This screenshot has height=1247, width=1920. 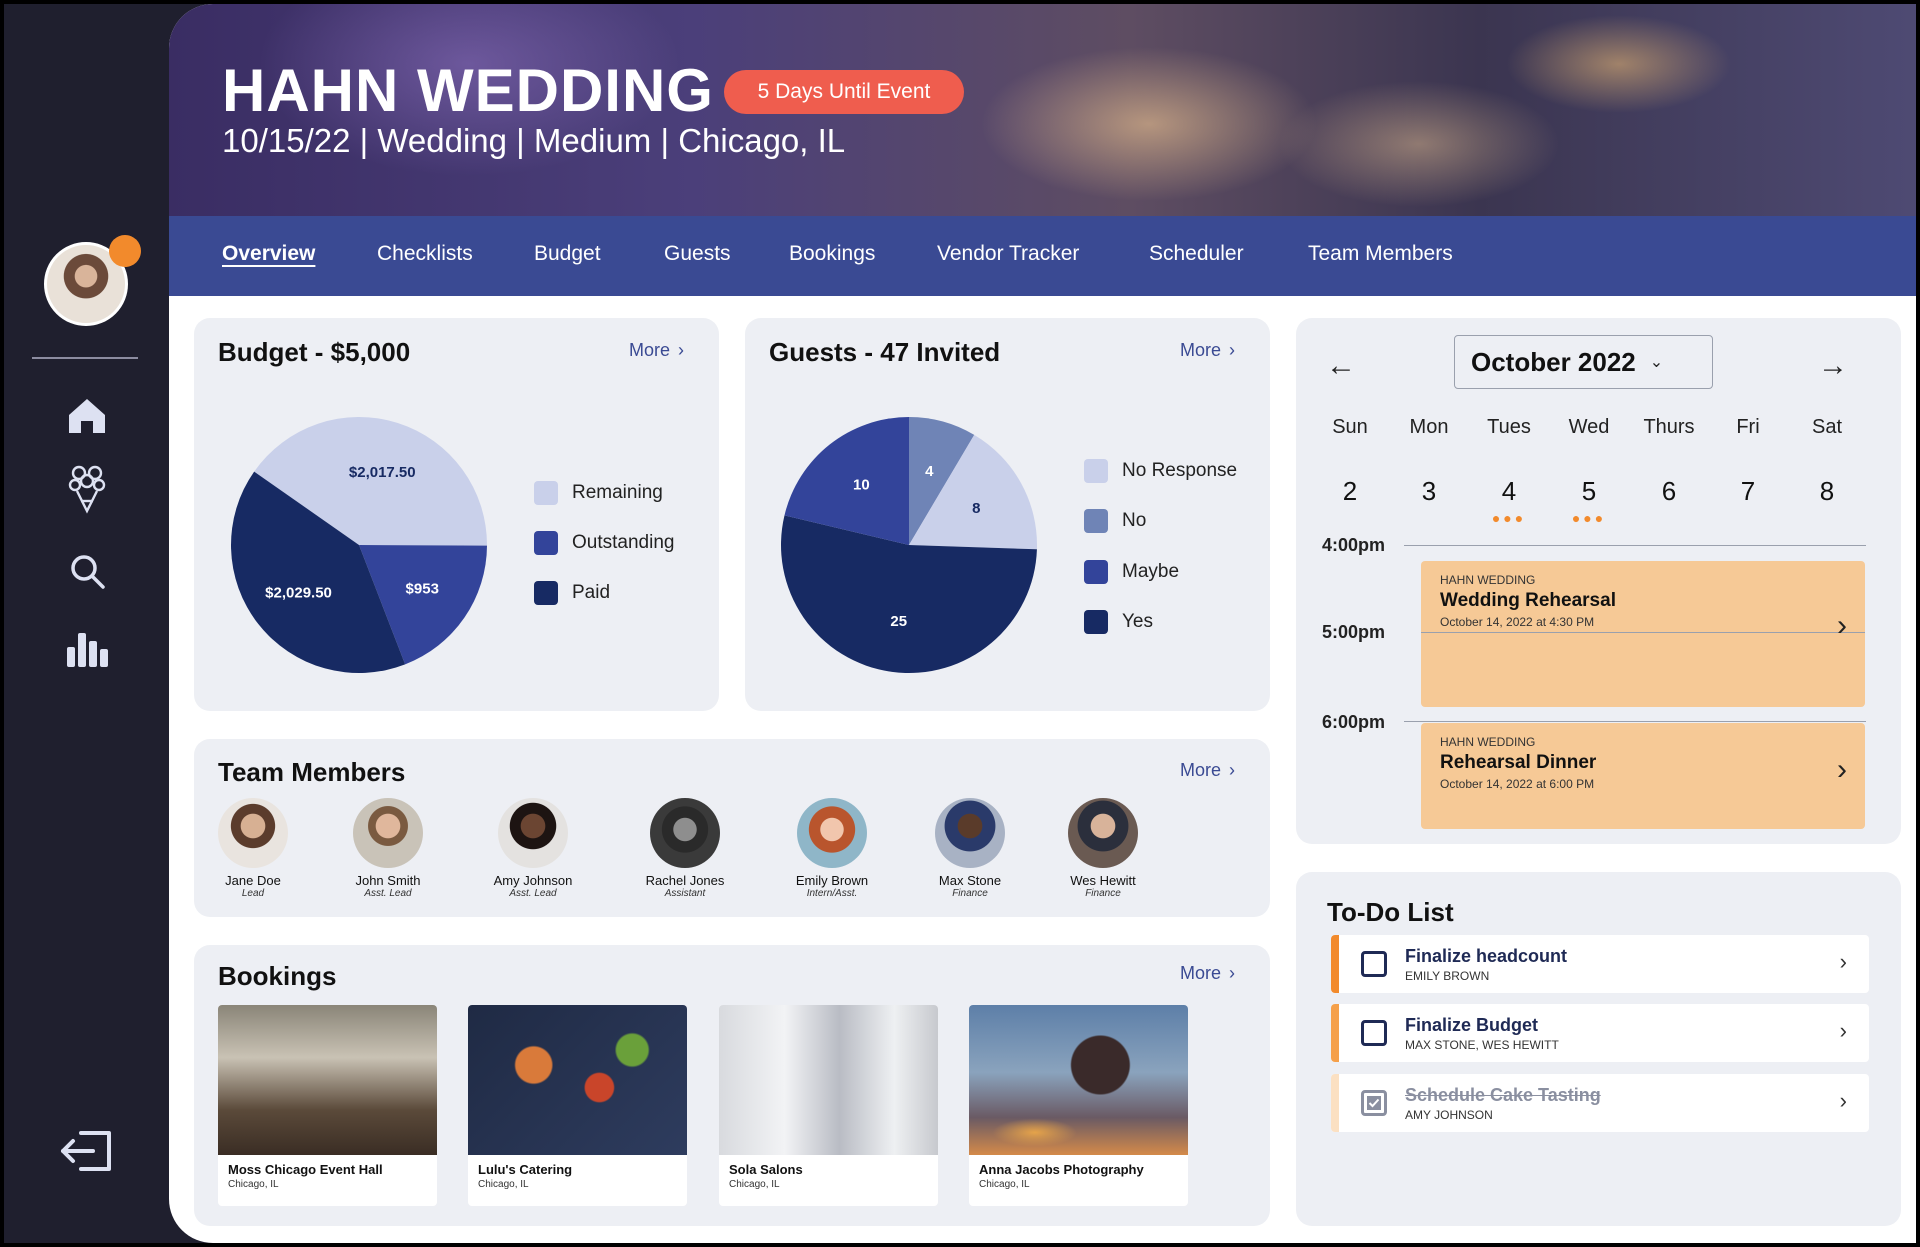 What do you see at coordinates (1449, 1115) in the screenshot?
I see `todo-assignee: AMY JOHNSON` at bounding box center [1449, 1115].